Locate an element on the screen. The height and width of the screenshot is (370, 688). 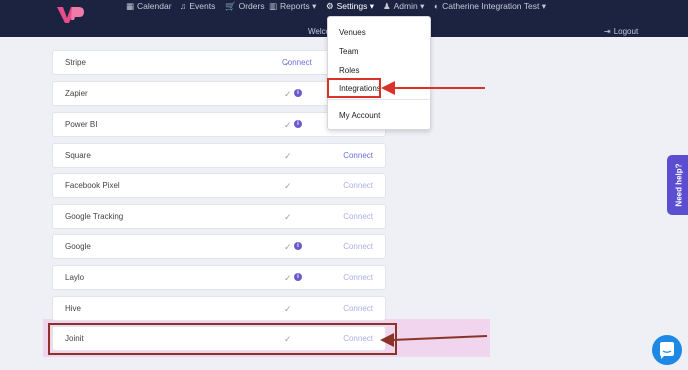
need-help-tab: Need help? is located at coordinates (677, 185).